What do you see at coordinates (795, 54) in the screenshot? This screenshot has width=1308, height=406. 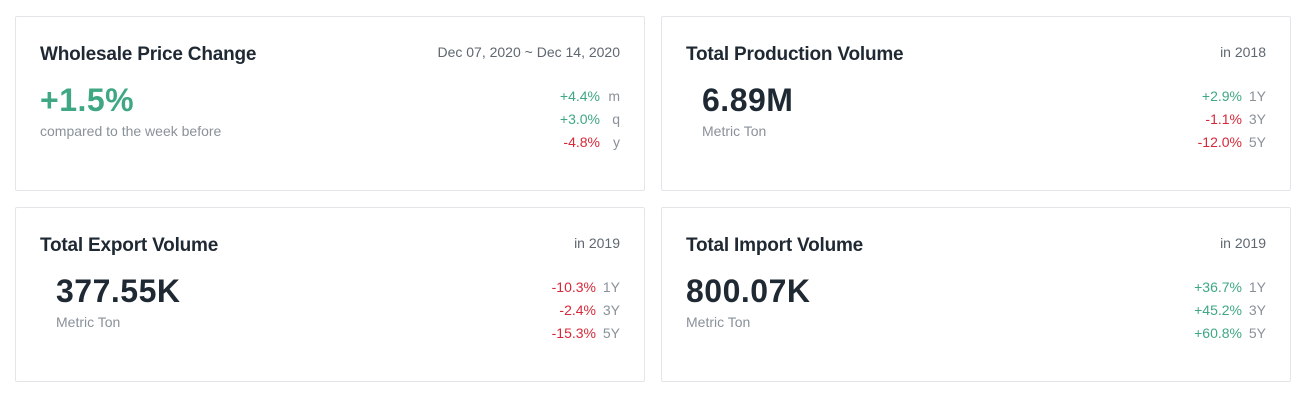 I see `card-title: Total Production Volume` at bounding box center [795, 54].